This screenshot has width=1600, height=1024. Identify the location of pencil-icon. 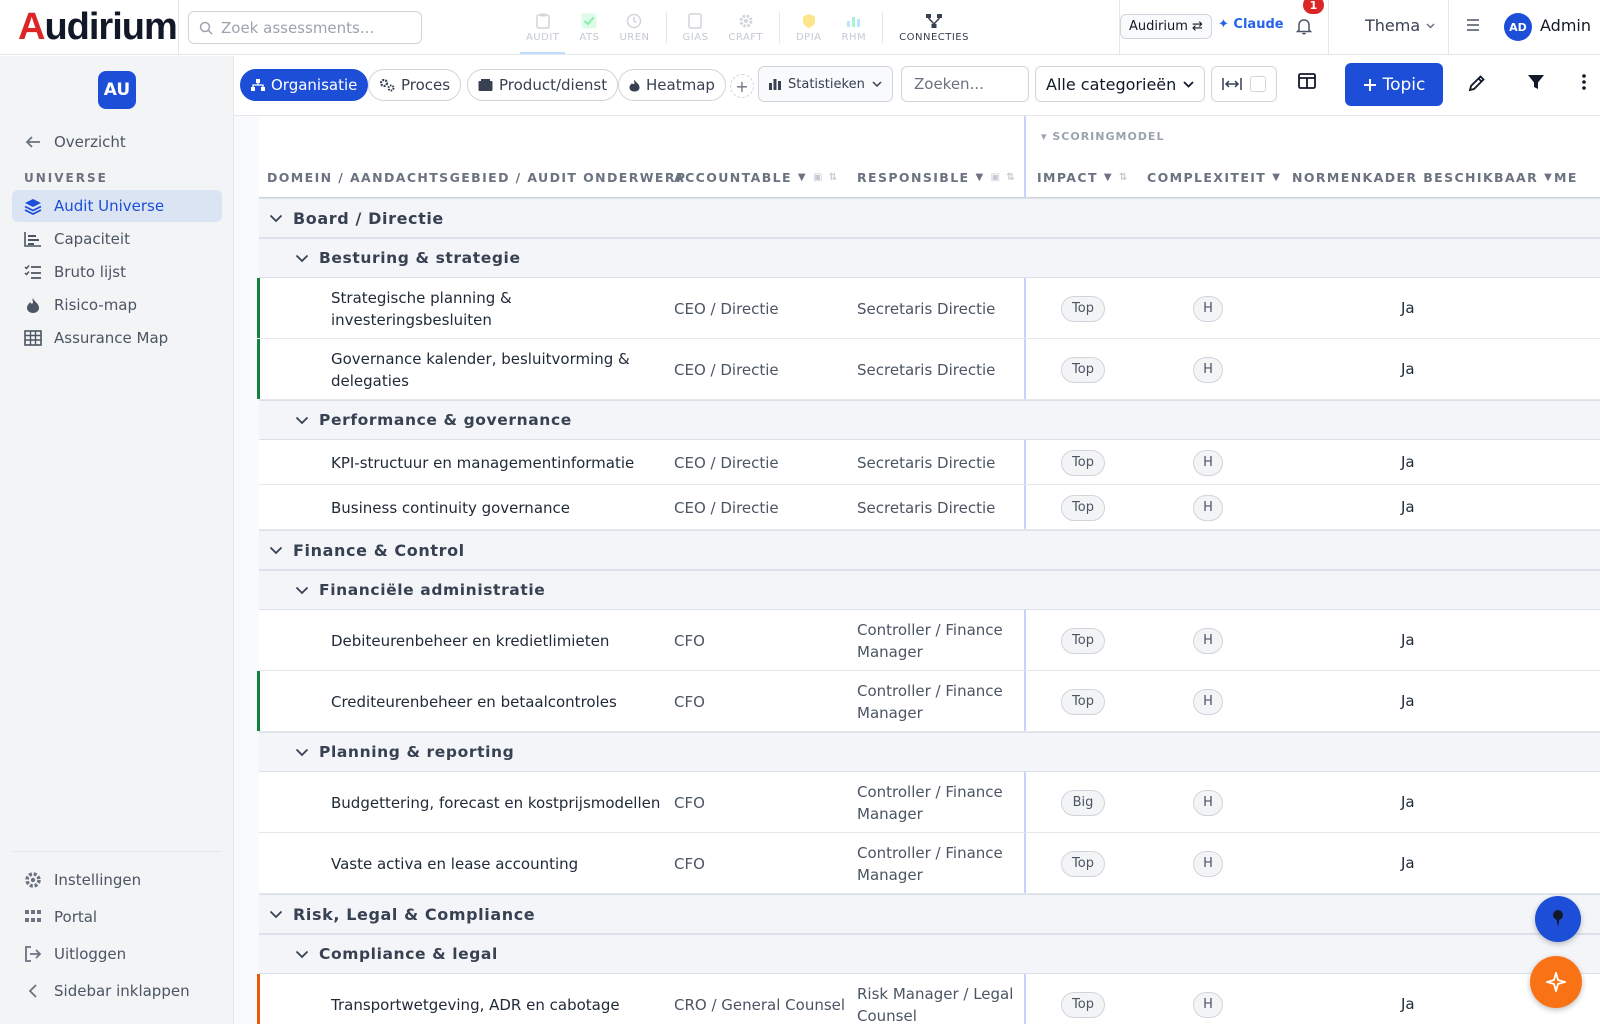
(1477, 83).